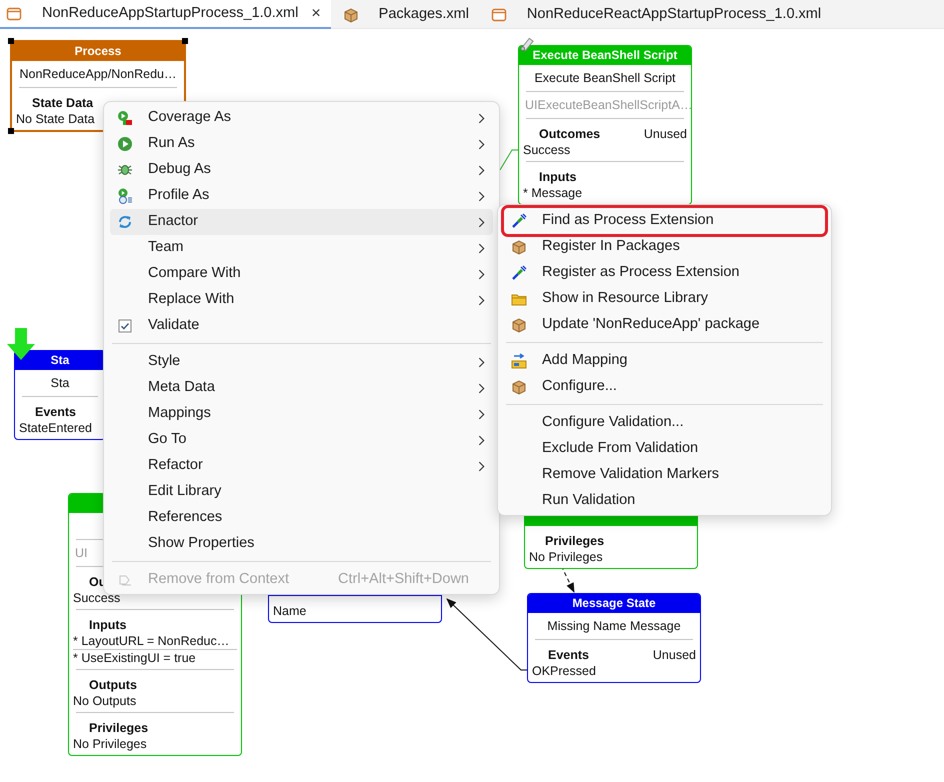  Describe the element at coordinates (301, 274) in the screenshot. I see `menu-item: Compare With` at that location.